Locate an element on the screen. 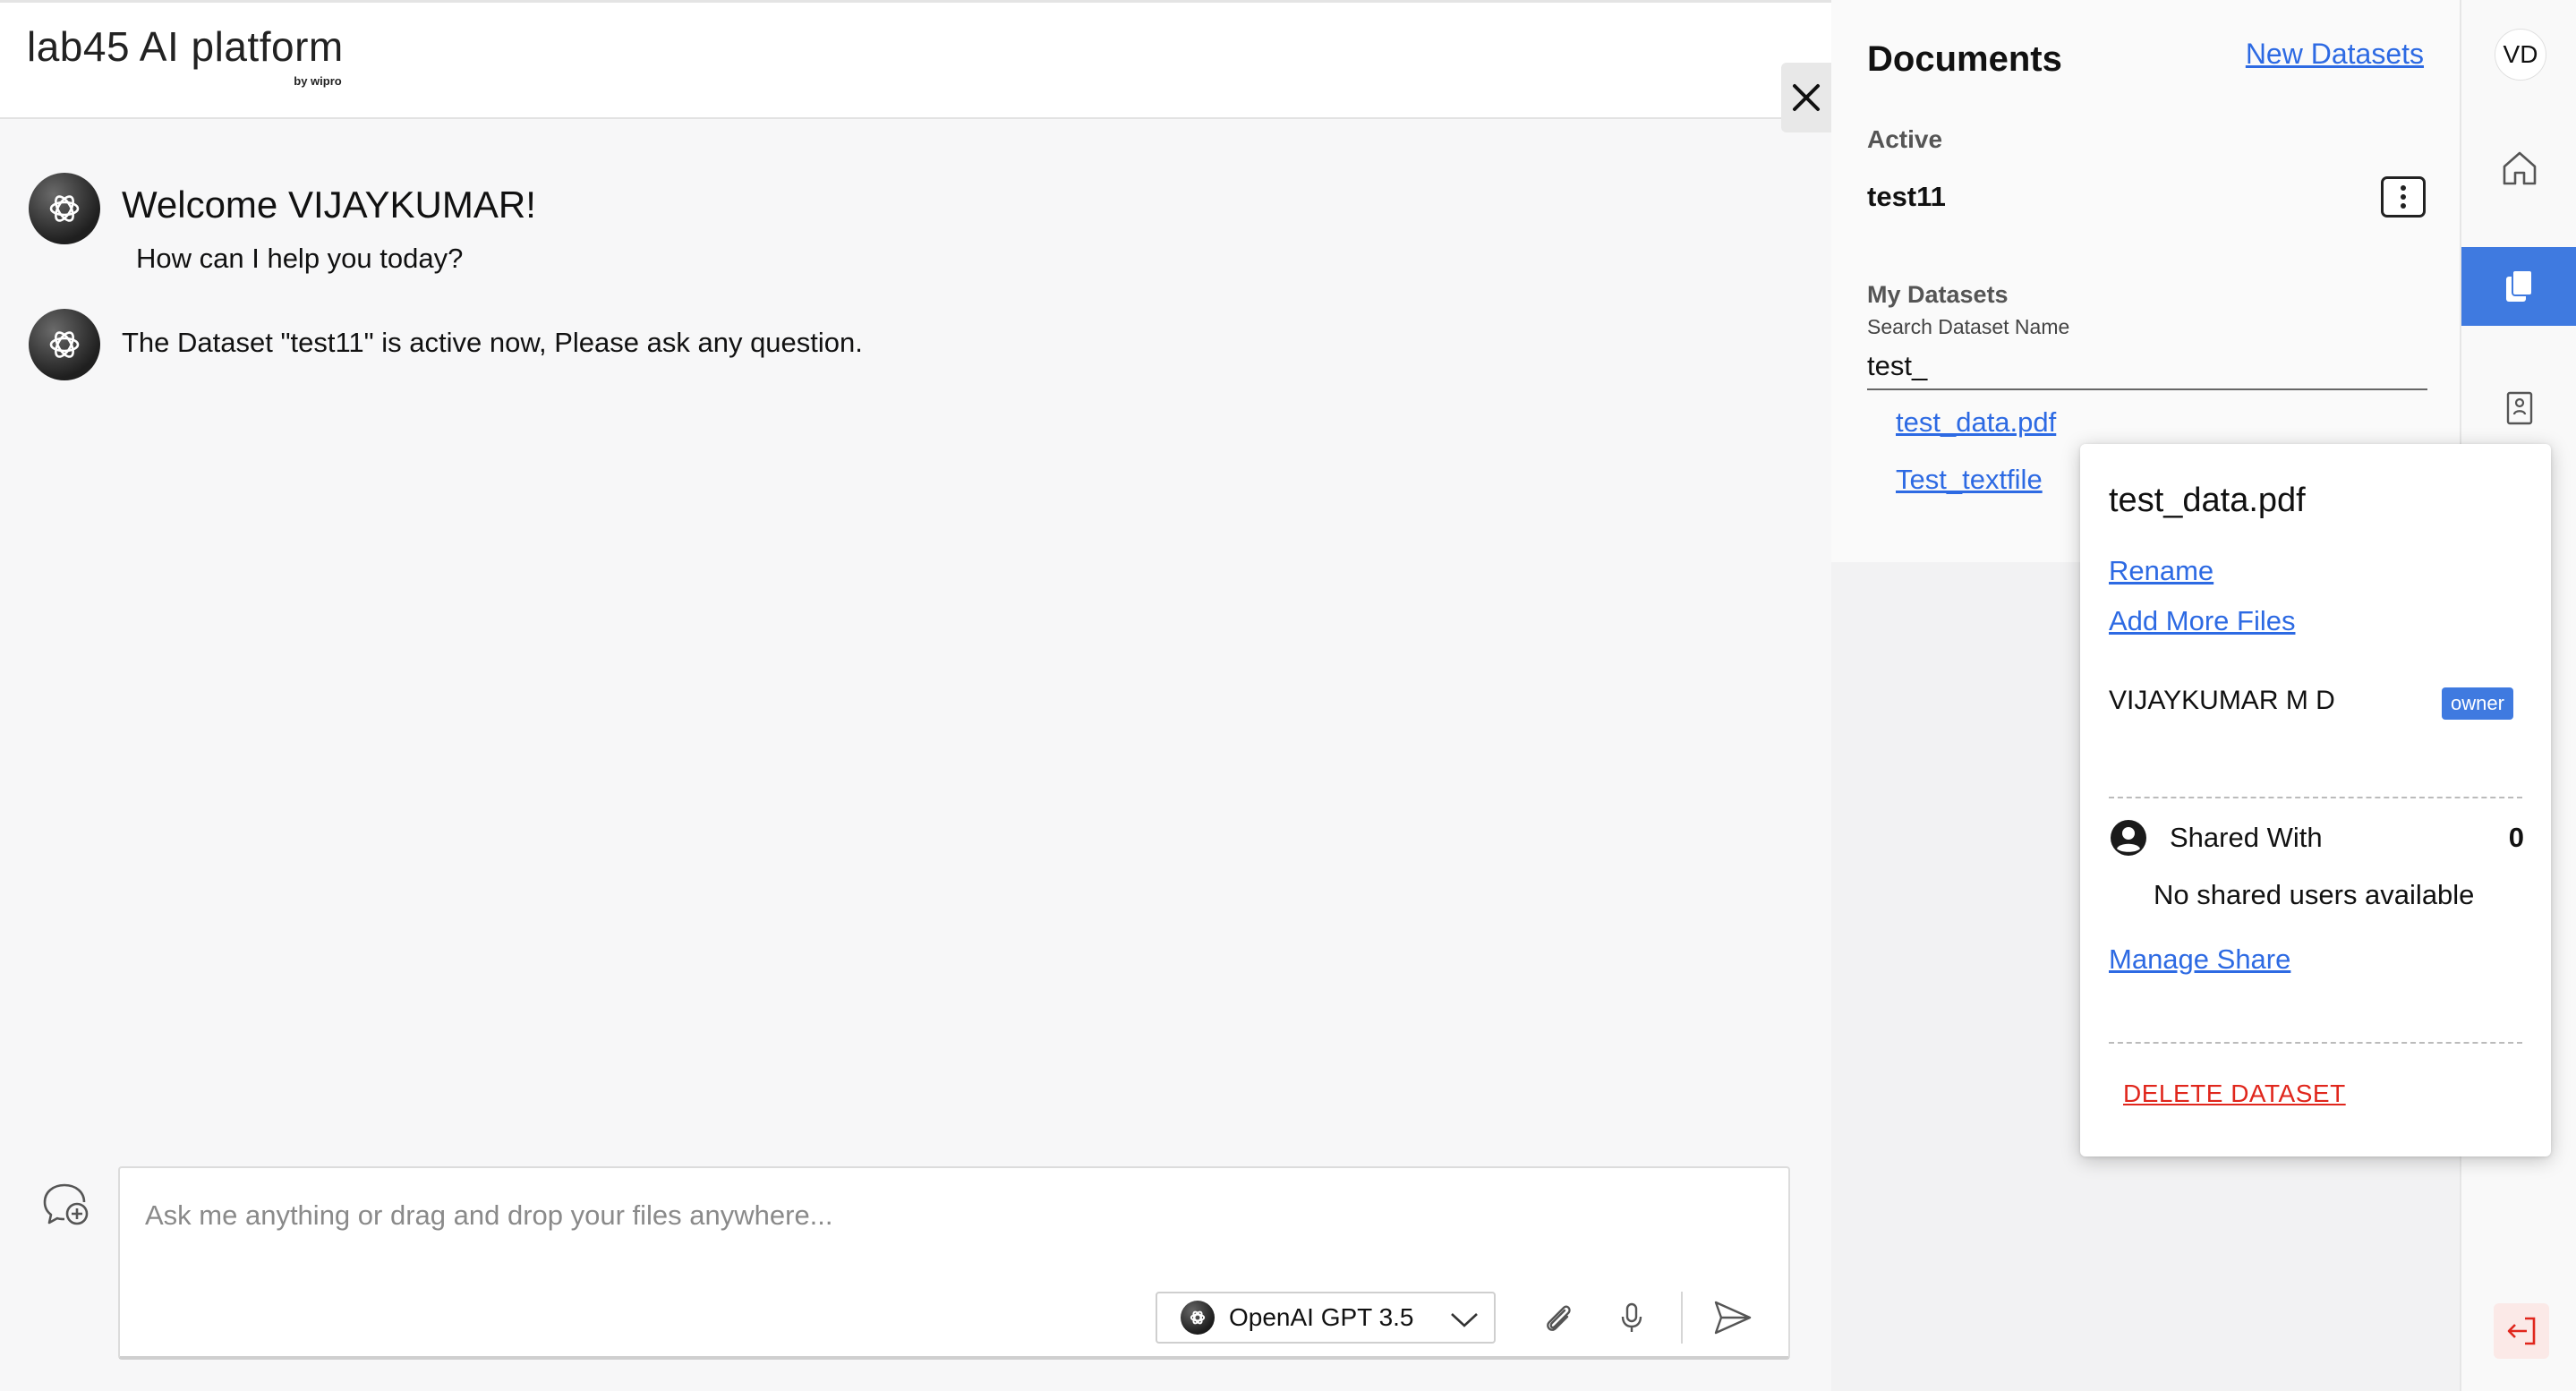  chat-add-icon is located at coordinates (66, 1204).